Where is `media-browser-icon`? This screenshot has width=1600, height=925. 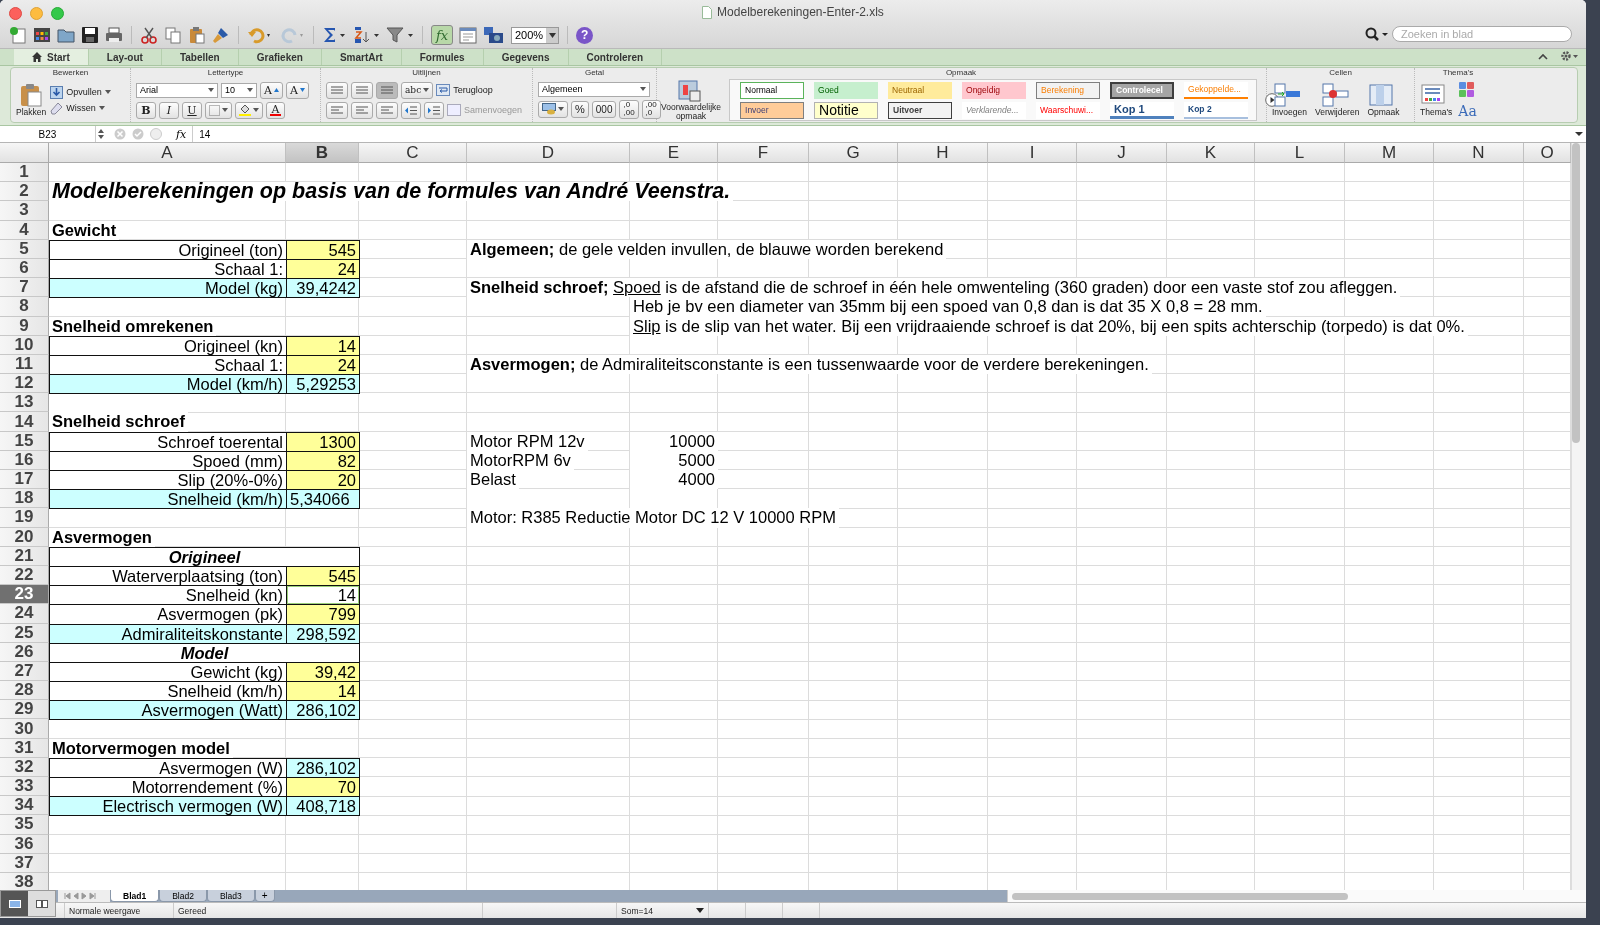
media-browser-icon is located at coordinates (494, 35).